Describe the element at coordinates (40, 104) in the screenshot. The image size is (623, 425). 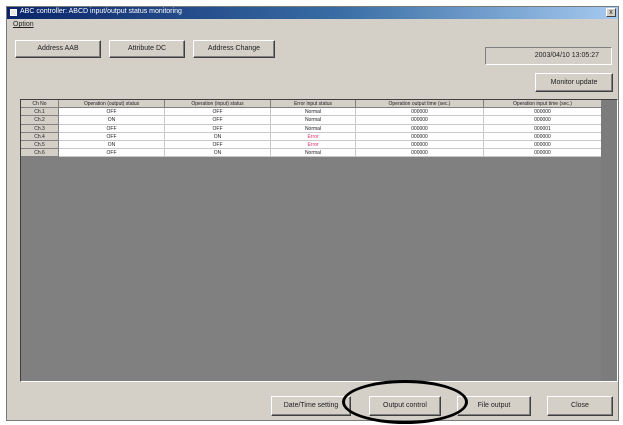
I see `column-header-ch: Ch No` at that location.